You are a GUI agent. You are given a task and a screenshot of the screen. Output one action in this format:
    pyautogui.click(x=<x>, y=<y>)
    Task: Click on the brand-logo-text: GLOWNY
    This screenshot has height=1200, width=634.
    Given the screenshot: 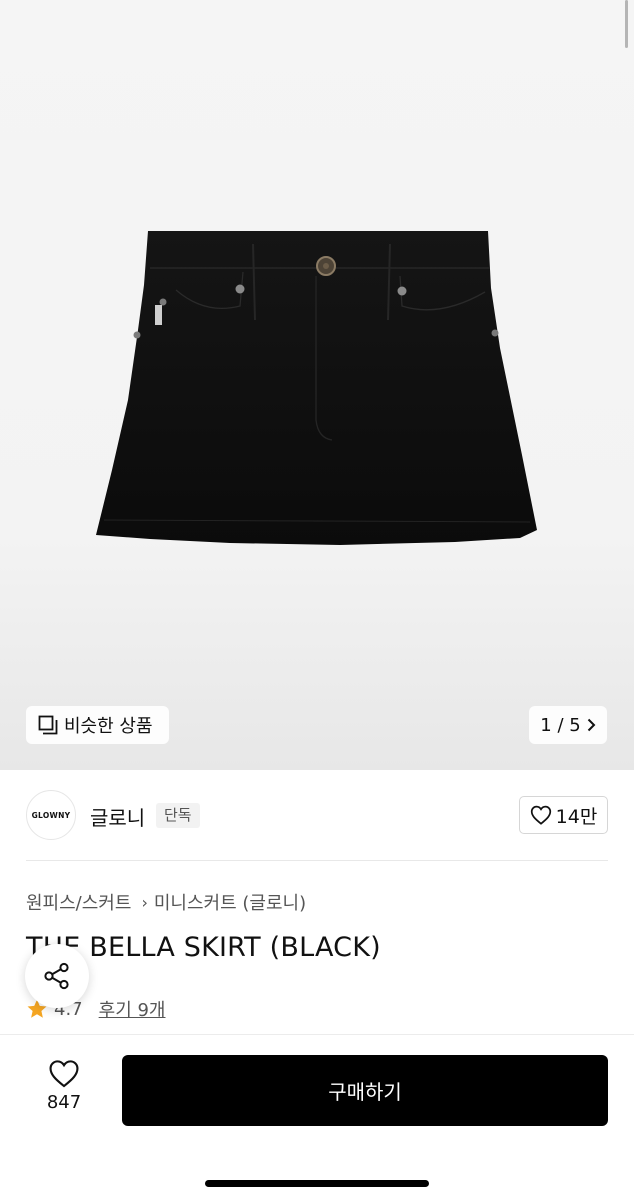 What is the action you would take?
    pyautogui.click(x=51, y=815)
    